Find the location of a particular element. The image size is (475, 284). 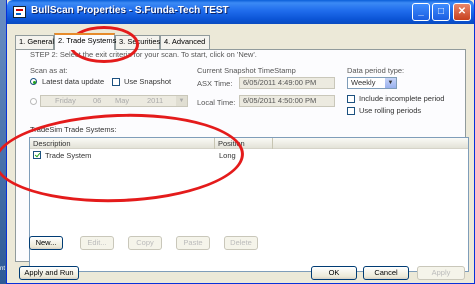

asx-time-field: 6/05/2011 4:49:00 PM is located at coordinates (287, 83).